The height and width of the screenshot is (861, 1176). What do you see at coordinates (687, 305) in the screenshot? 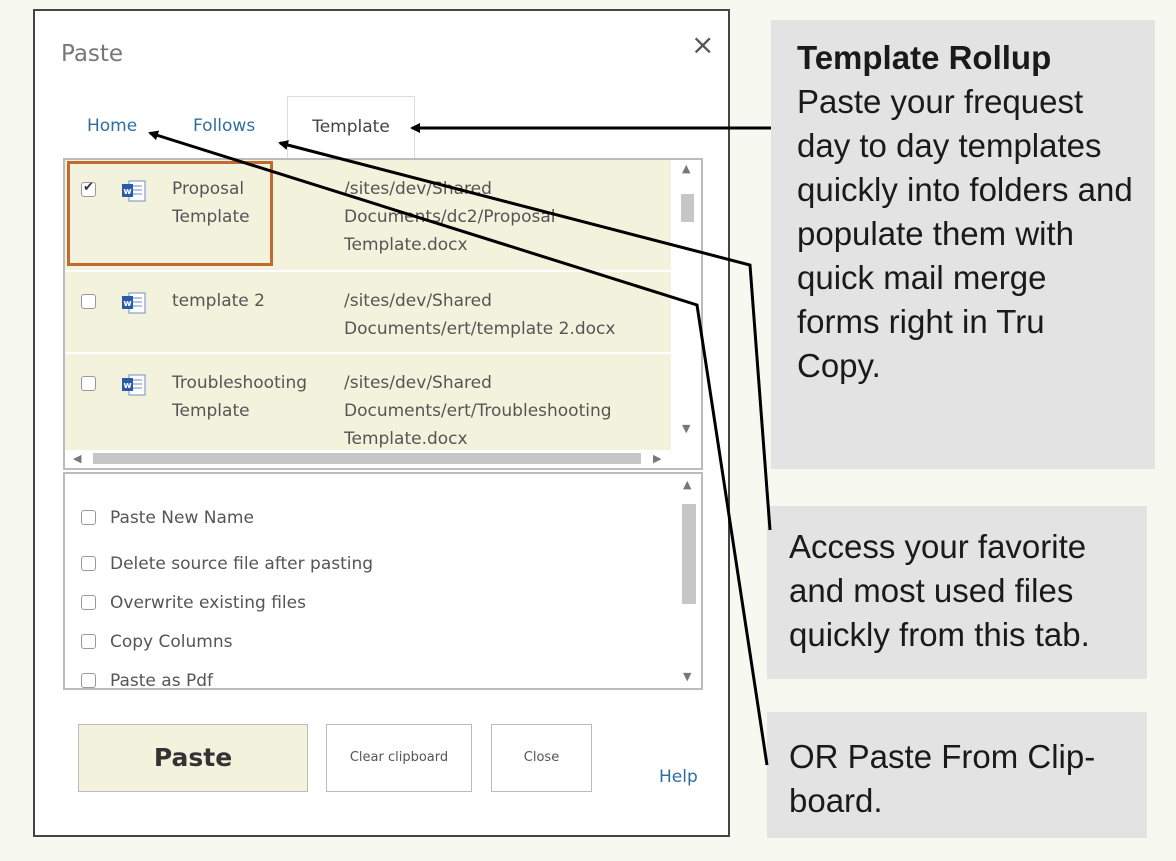
I see `file-list-vertical-scrollbar: ▲ ▼` at bounding box center [687, 305].